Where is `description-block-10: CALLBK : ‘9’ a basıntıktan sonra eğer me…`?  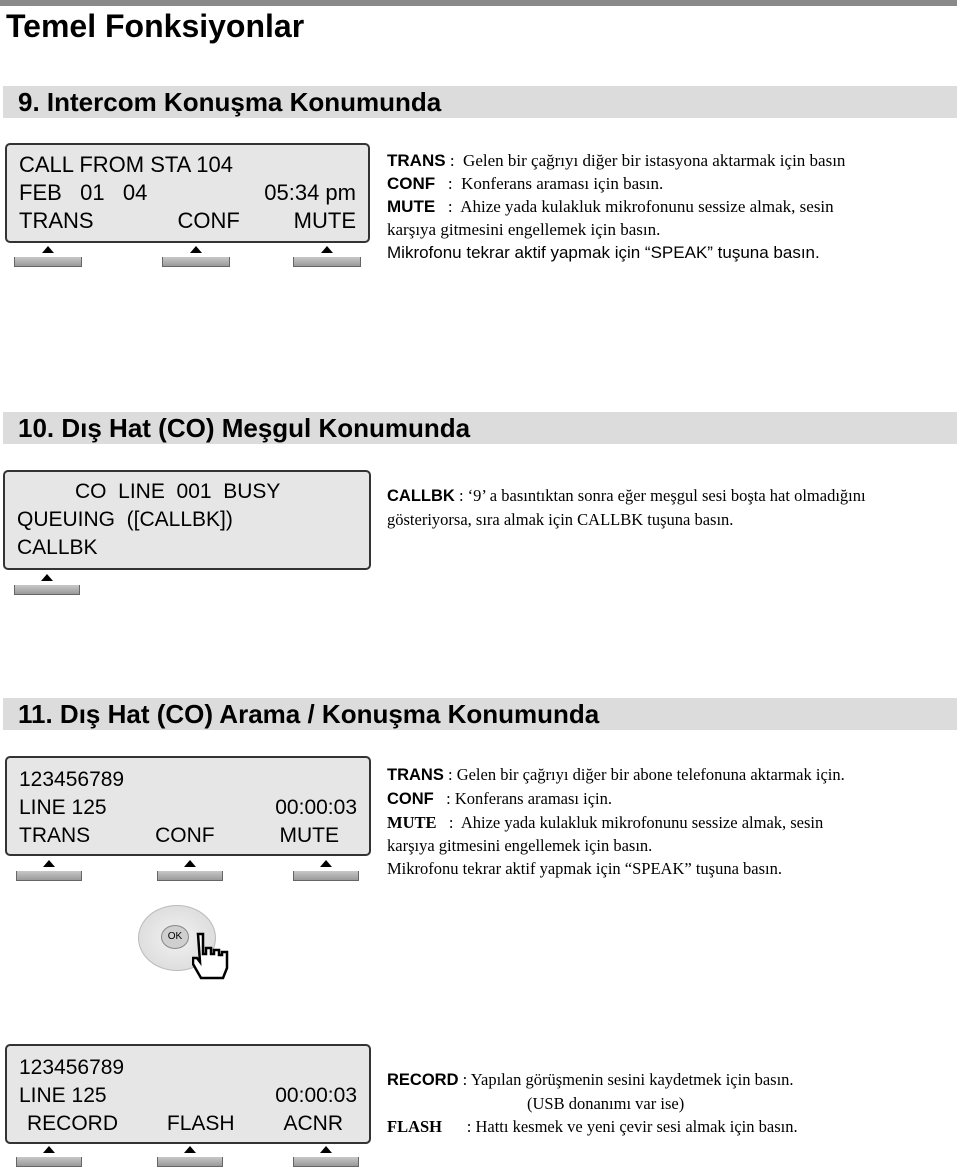
description-block-10: CALLBK : ‘9’ a basıntıktan sonra eğer me… is located at coordinates (626, 507).